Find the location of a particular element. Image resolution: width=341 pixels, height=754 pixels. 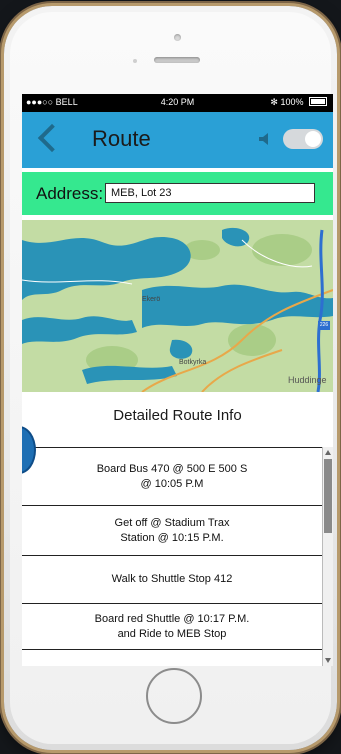

route-info-title: Detailed Route Info is located at coordinates (177, 415).